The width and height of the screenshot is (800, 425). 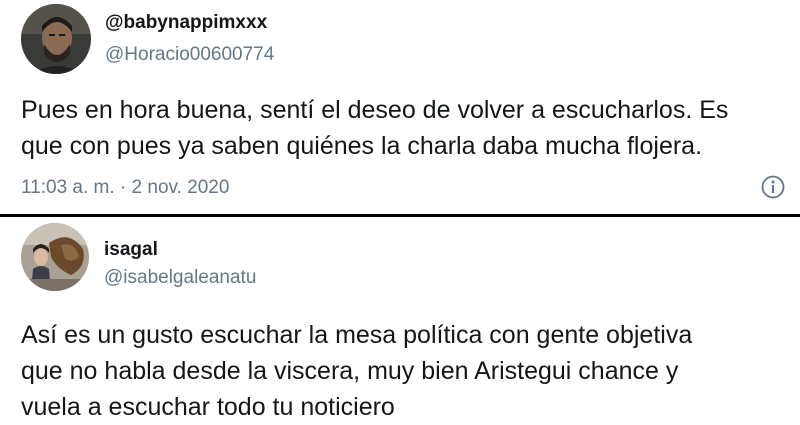 I want to click on tweet-timestamp: 11:03 a. m. · 2 nov. 2020, so click(x=125, y=188).